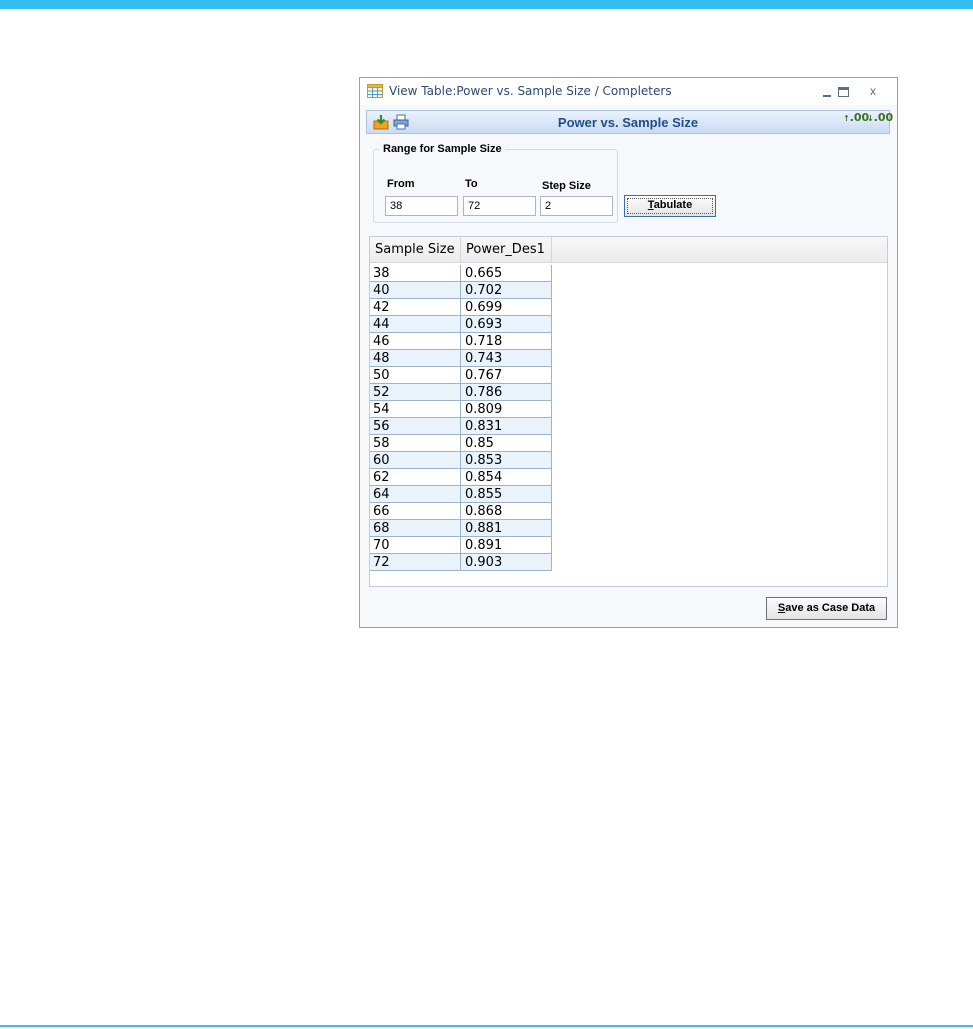 The width and height of the screenshot is (973, 1029). What do you see at coordinates (415, 273) in the screenshot?
I see `sample-size-cell: 38` at bounding box center [415, 273].